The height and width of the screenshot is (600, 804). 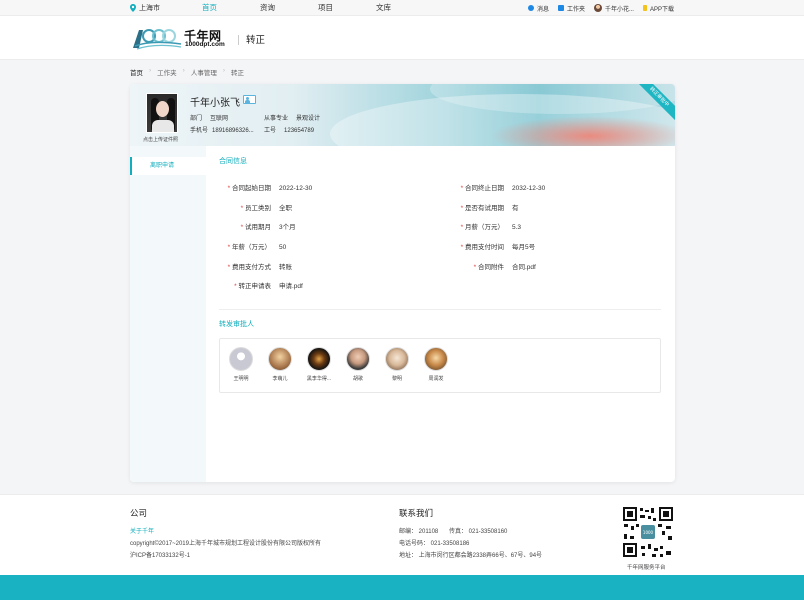 I want to click on breadcrumb: 首页 › 工作夹 › 人事管理 › 转正, so click(x=187, y=72).